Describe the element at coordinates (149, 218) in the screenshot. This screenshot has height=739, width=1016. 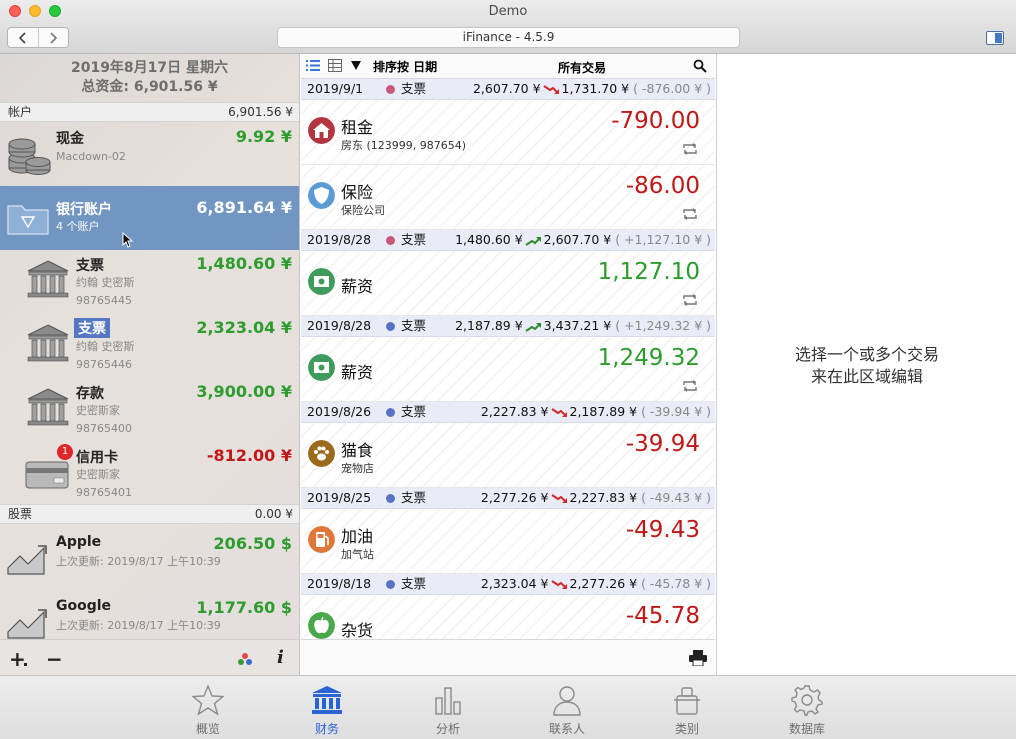
I see `account-row-bank-group: 银行账户 4 个账户 6,891.64 ¥` at that location.